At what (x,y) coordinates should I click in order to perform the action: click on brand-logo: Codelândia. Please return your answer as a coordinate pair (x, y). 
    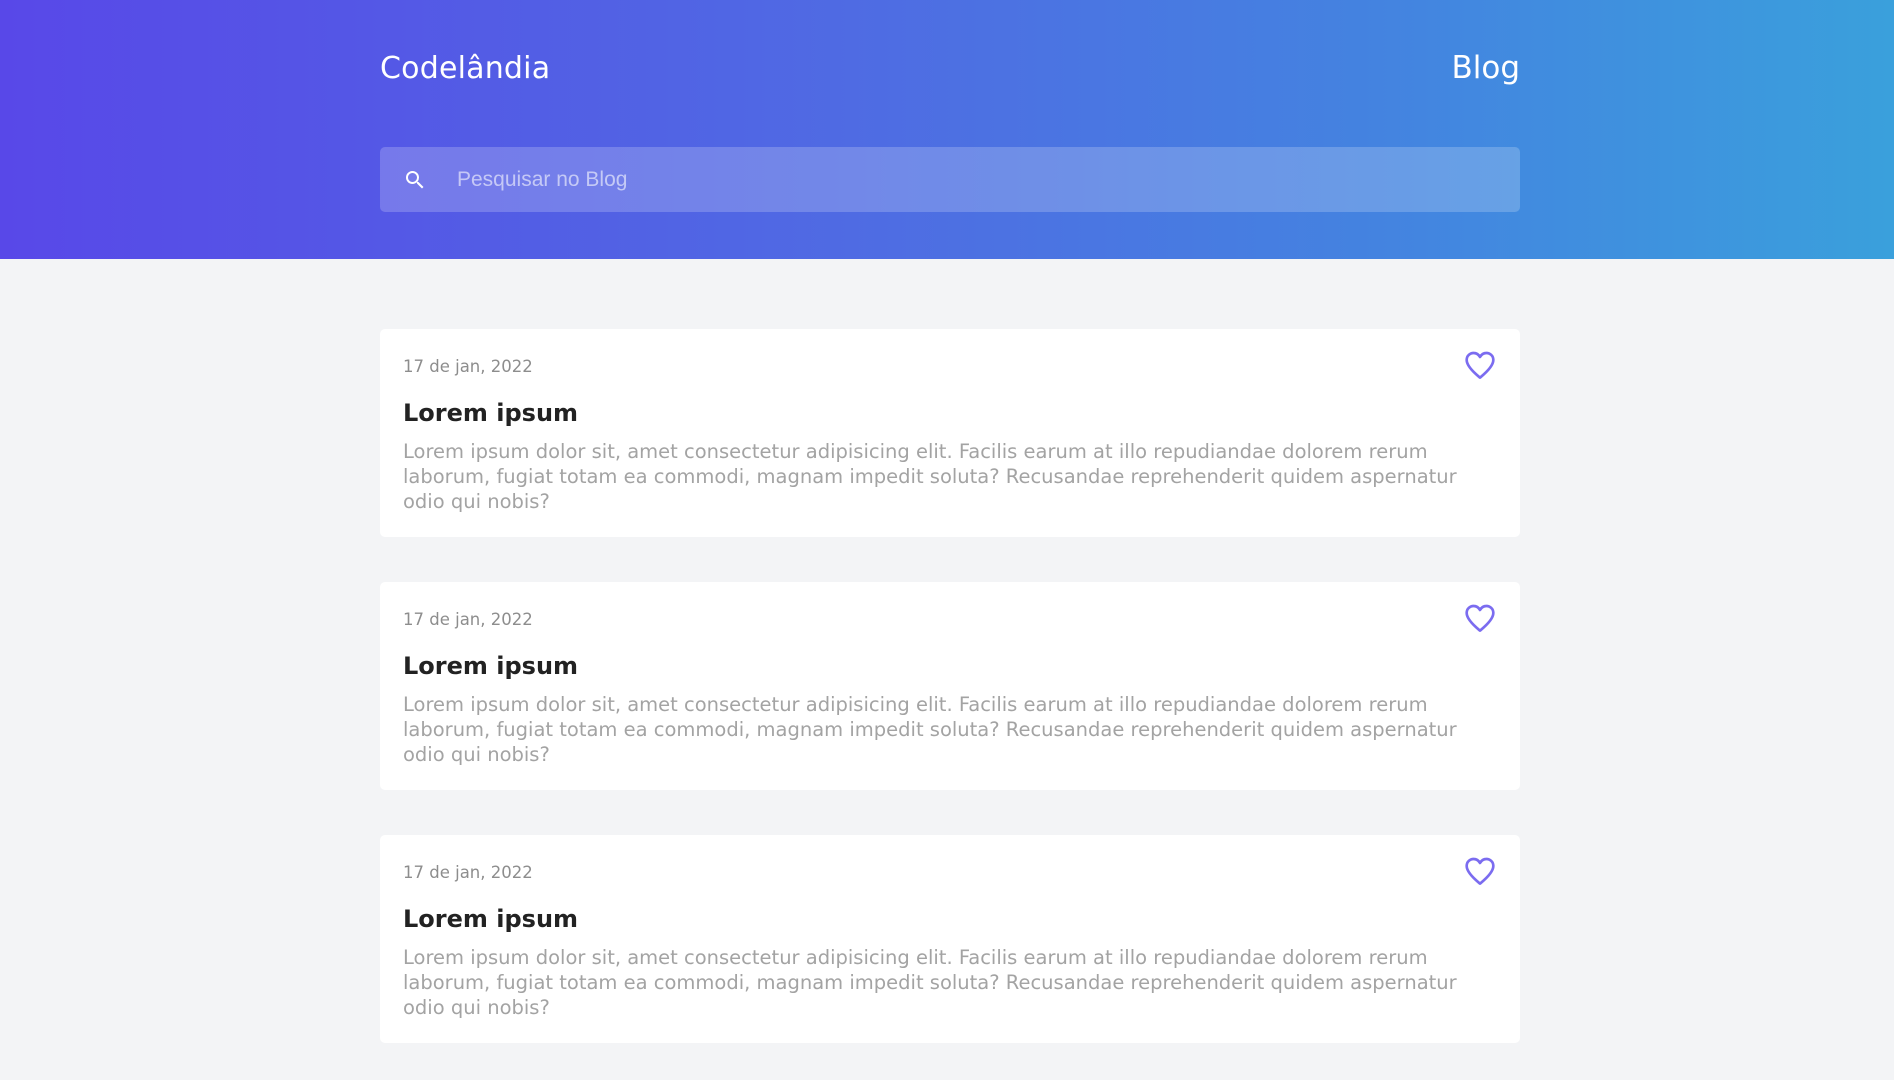
    Looking at the image, I should click on (465, 68).